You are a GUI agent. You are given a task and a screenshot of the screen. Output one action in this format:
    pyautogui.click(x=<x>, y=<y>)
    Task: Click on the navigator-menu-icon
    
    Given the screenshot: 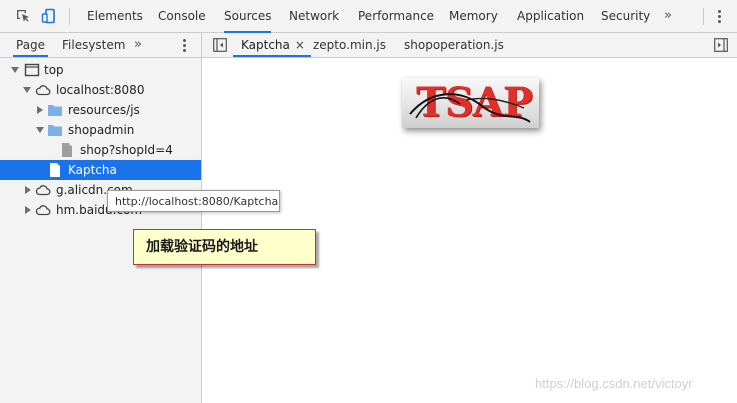 What is the action you would take?
    pyautogui.click(x=185, y=45)
    